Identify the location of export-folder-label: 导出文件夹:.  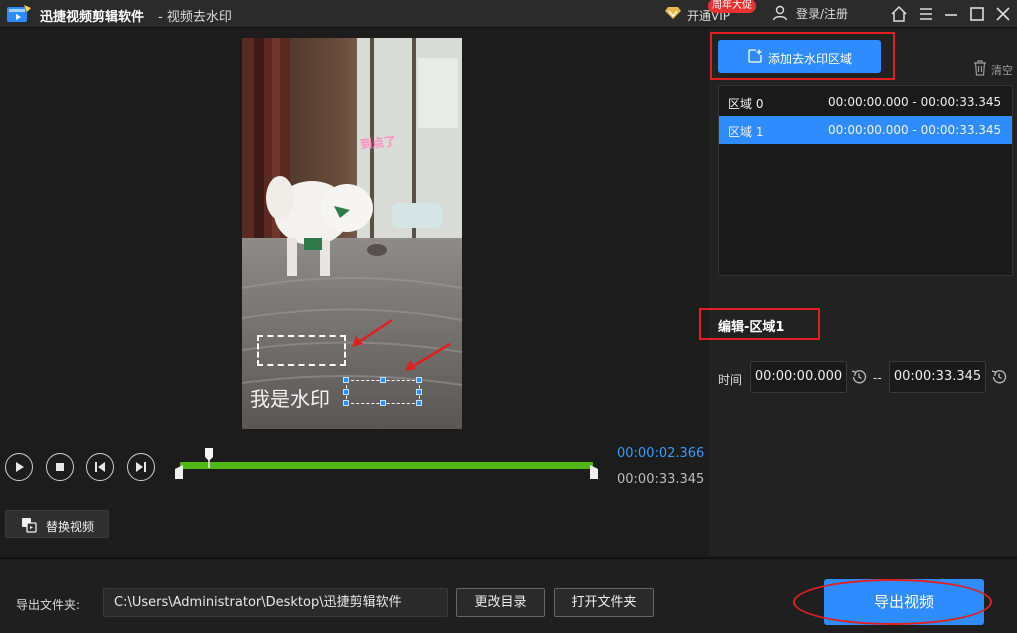
(48, 605).